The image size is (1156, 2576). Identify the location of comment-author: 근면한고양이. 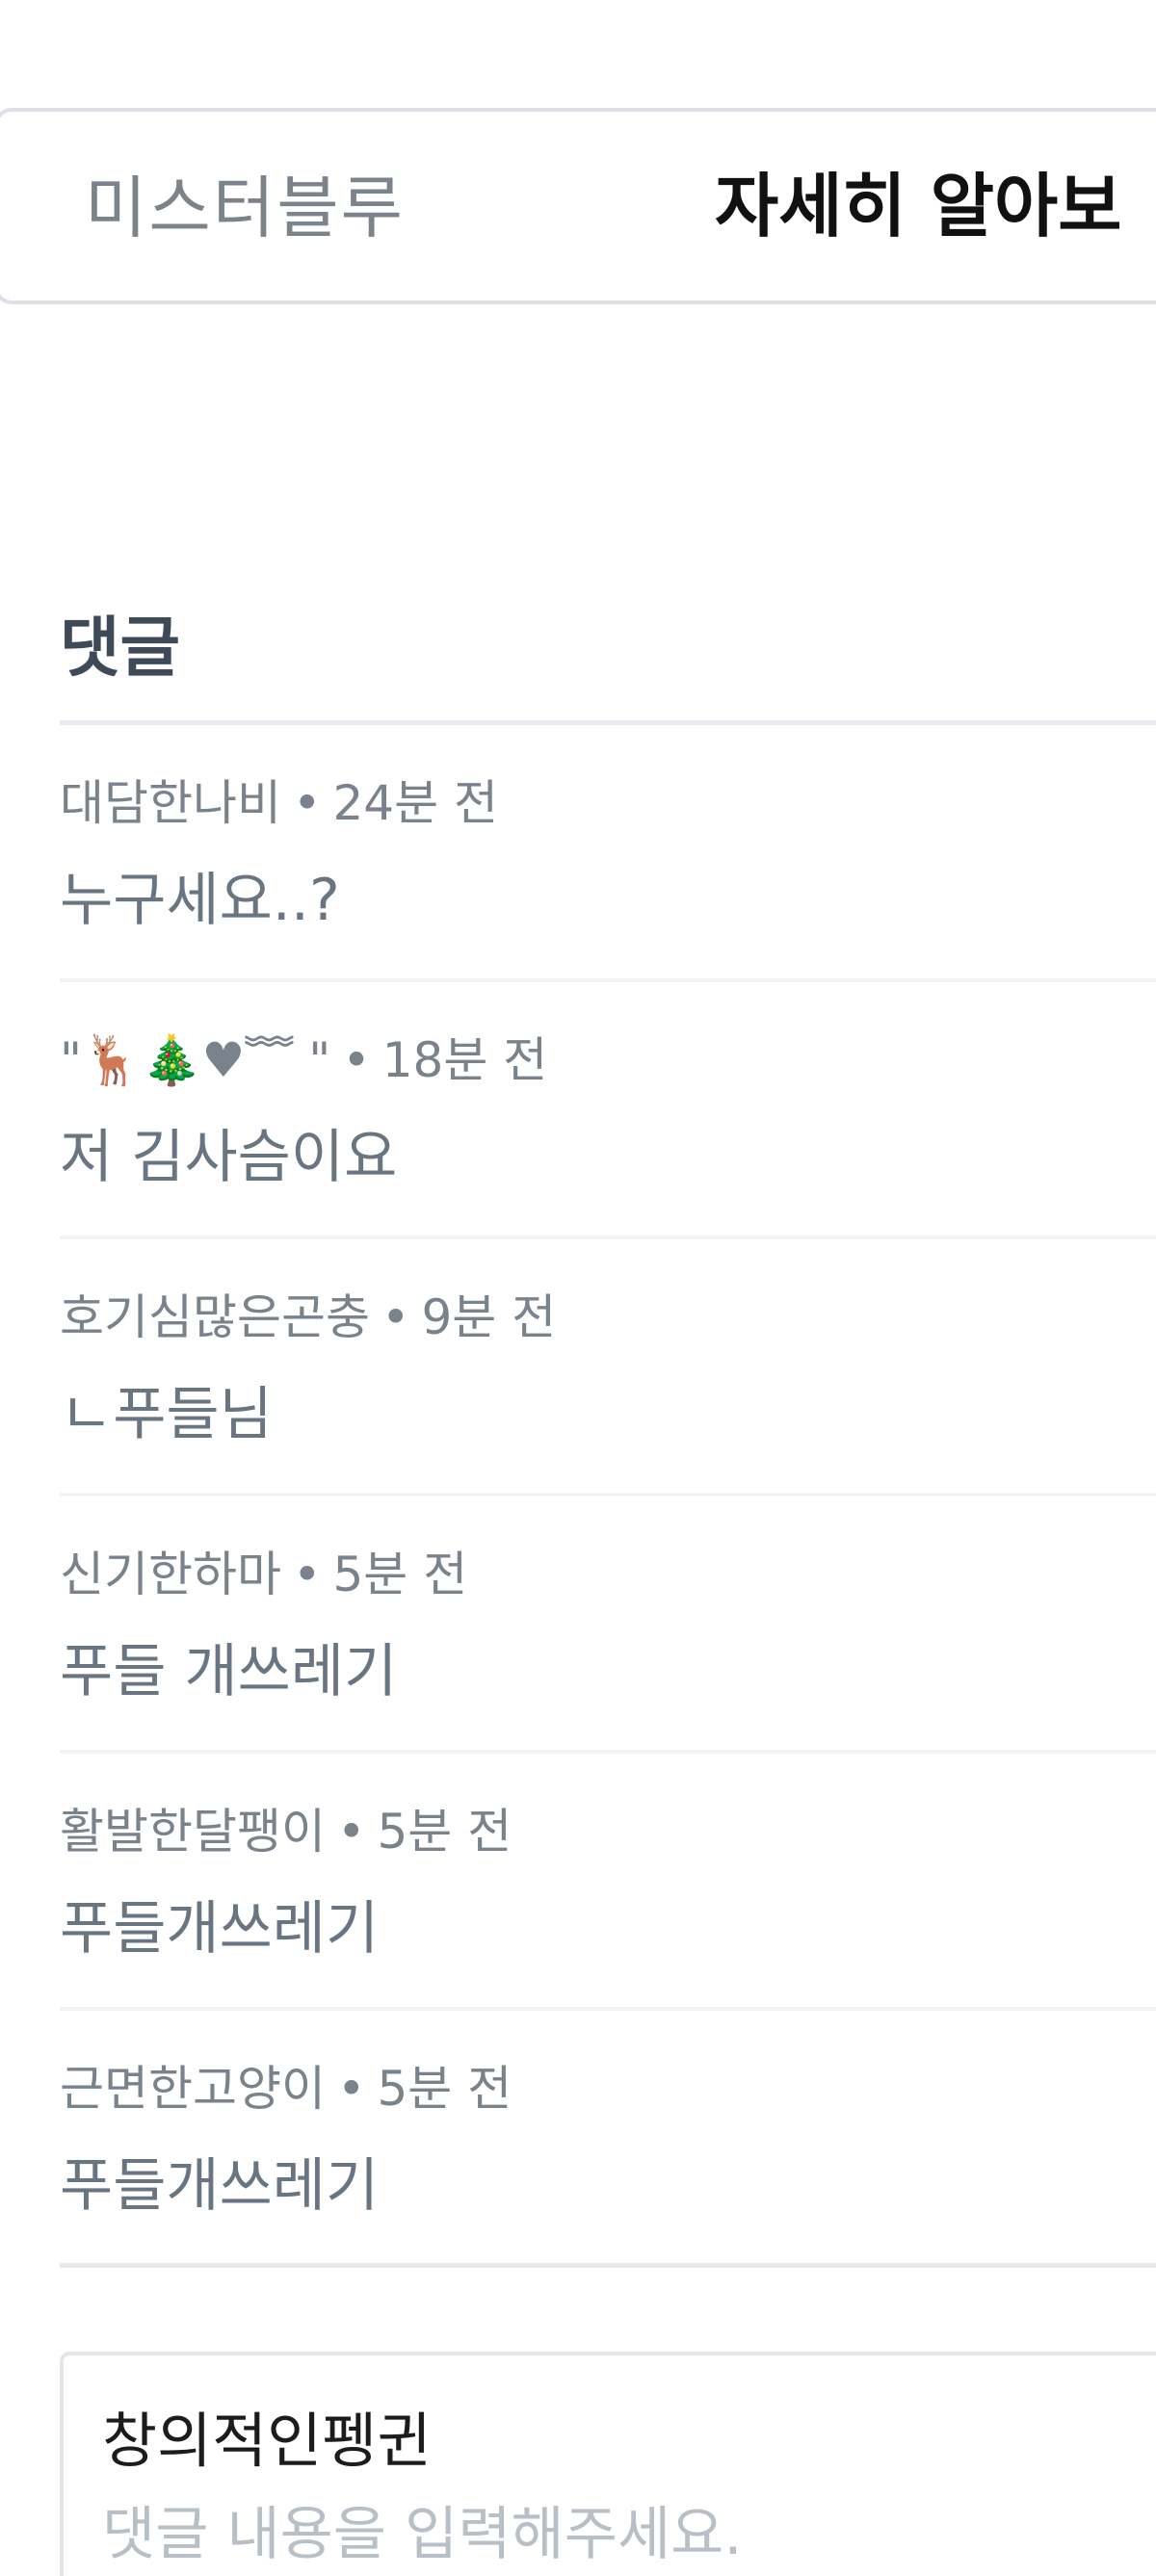
(193, 2089).